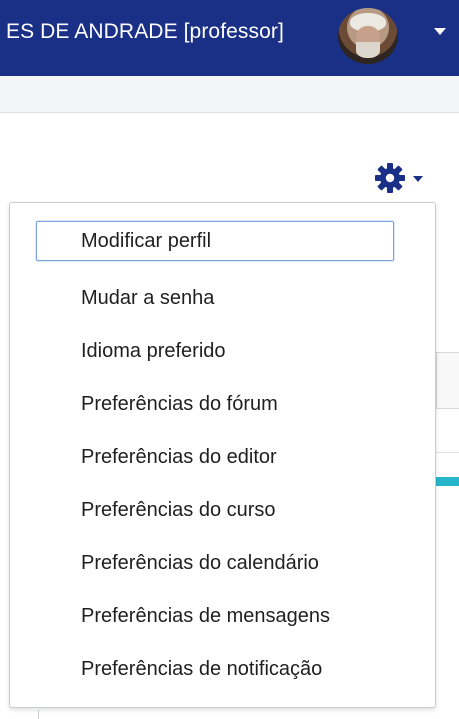 This screenshot has width=459, height=719. Describe the element at coordinates (38, 714) in the screenshot. I see `background-border` at that location.